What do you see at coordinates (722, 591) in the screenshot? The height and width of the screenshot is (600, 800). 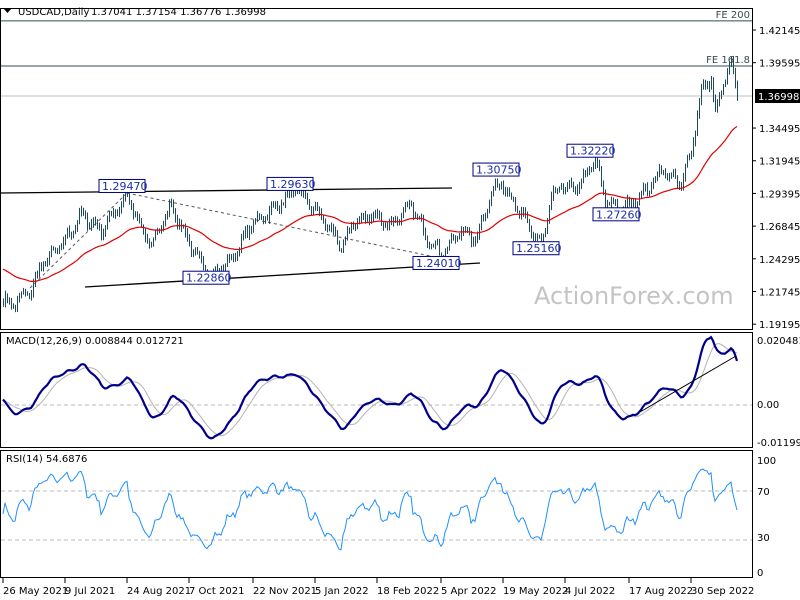 I see `x-tick-label: 30 Sep 2022` at bounding box center [722, 591].